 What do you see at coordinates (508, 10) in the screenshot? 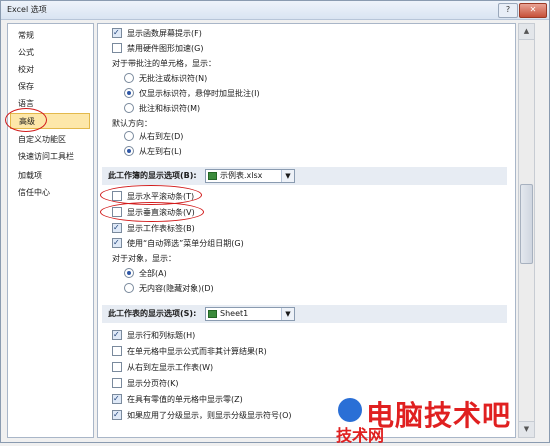
I see `help-button: ?` at bounding box center [508, 10].